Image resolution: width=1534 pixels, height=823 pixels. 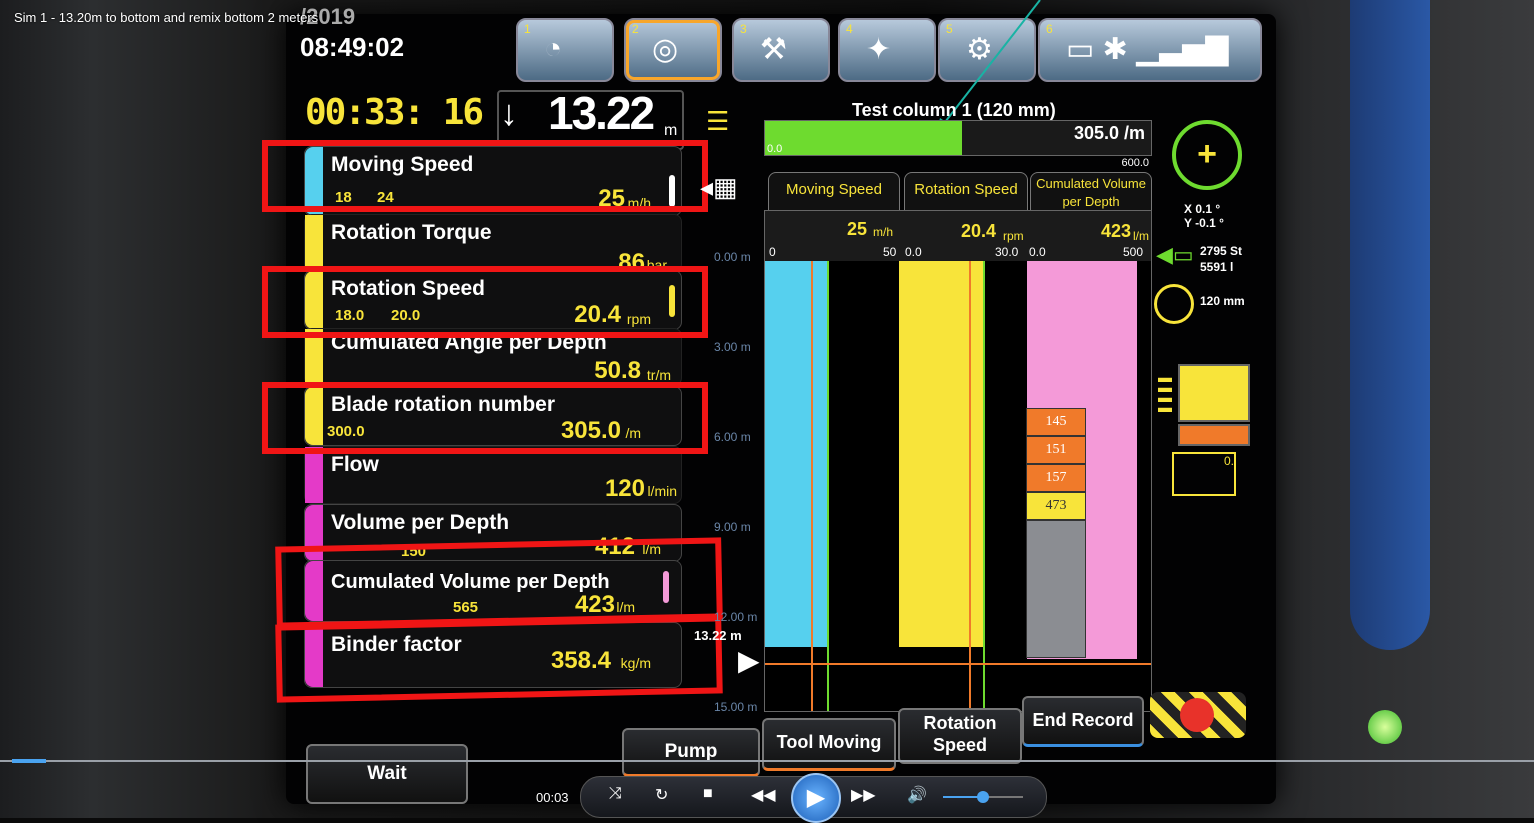 What do you see at coordinates (1116, 231) in the screenshot?
I see `cv-value: 423` at bounding box center [1116, 231].